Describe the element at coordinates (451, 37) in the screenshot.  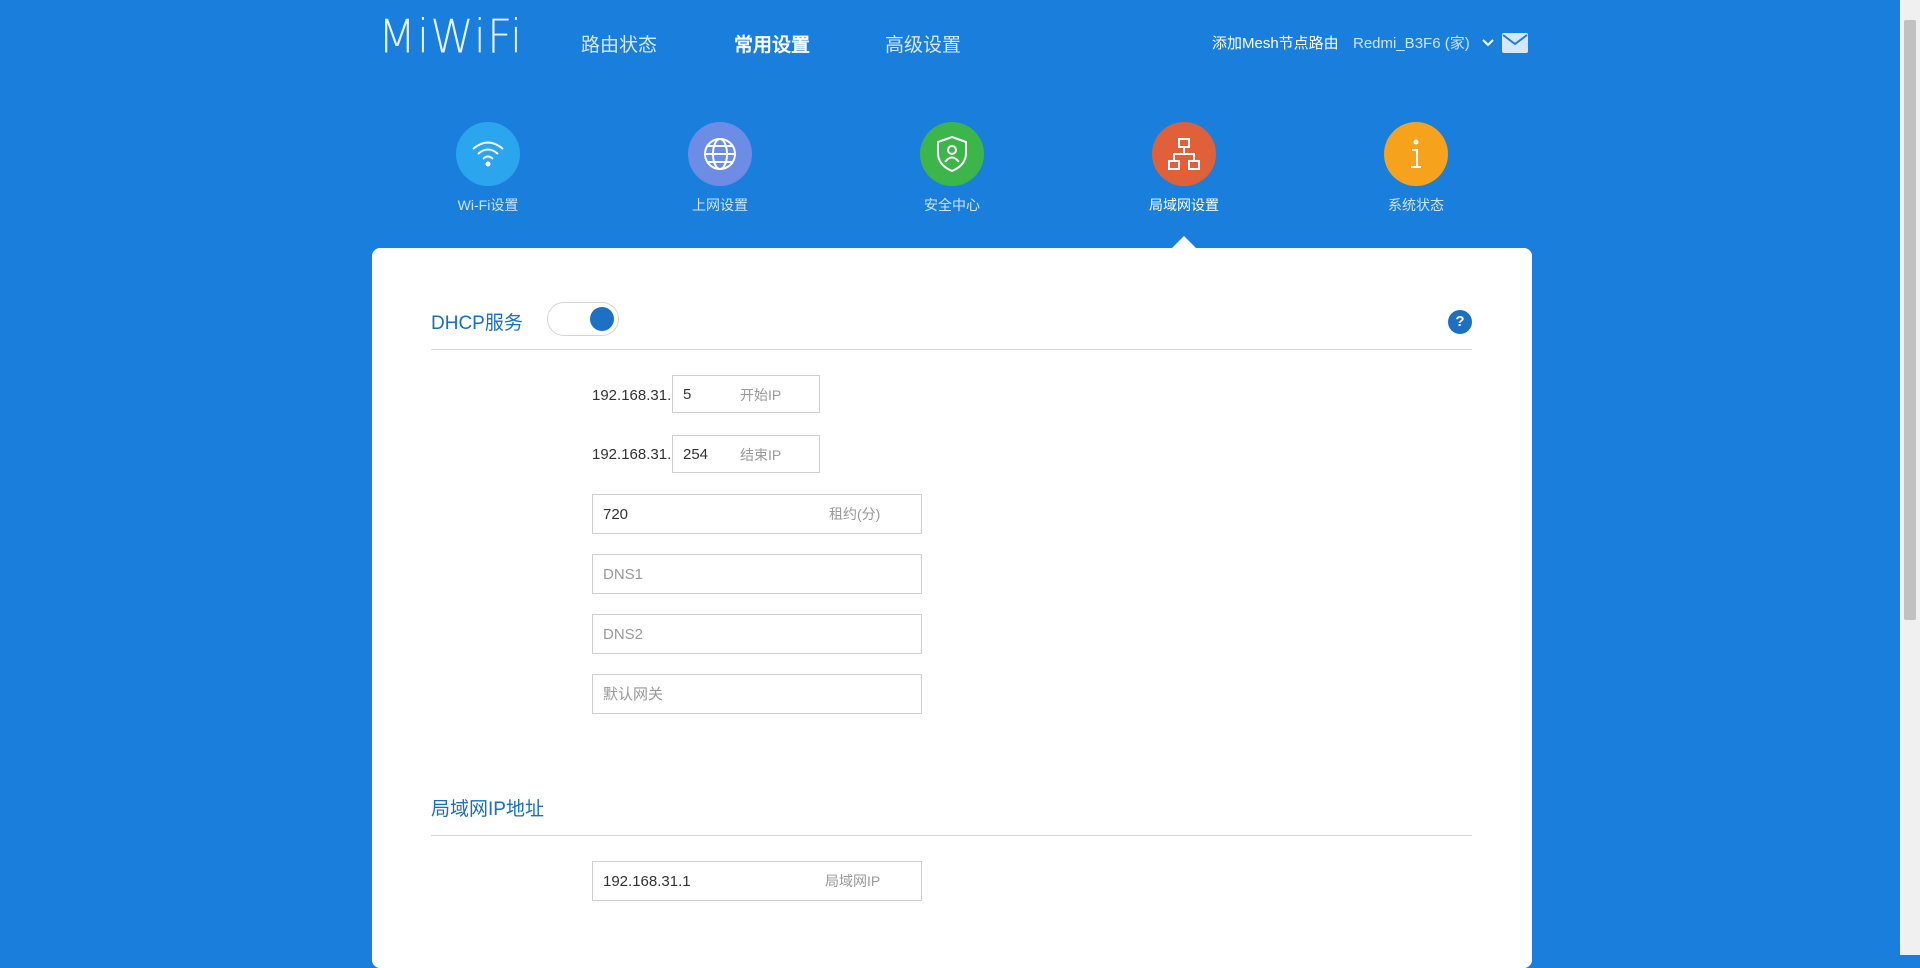
I see `miwifi-logo: MiWiFi` at that location.